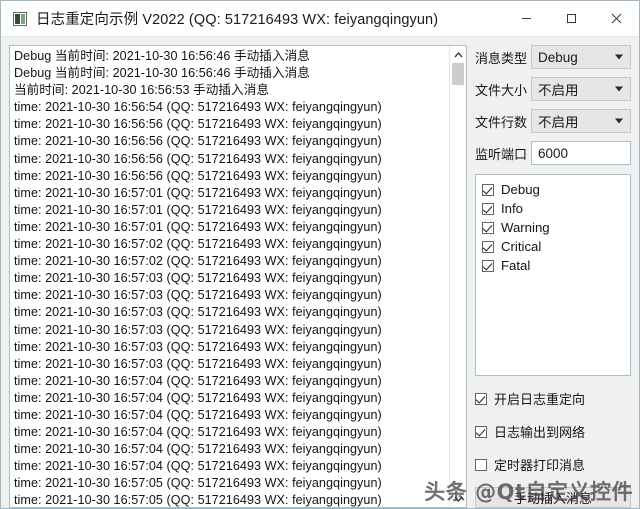 Image resolution: width=640 pixels, height=509 pixels. I want to click on window-controls, so click(571, 18).